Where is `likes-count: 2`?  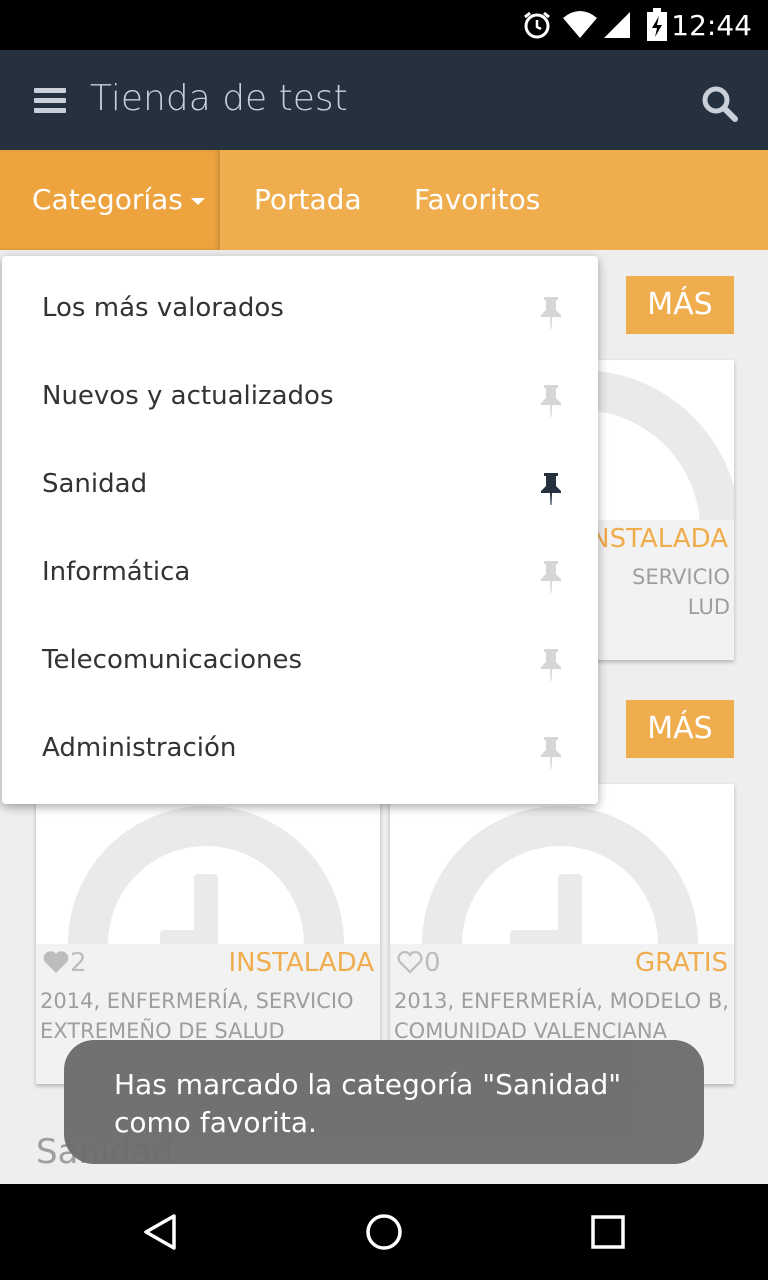 likes-count: 2 is located at coordinates (64, 963).